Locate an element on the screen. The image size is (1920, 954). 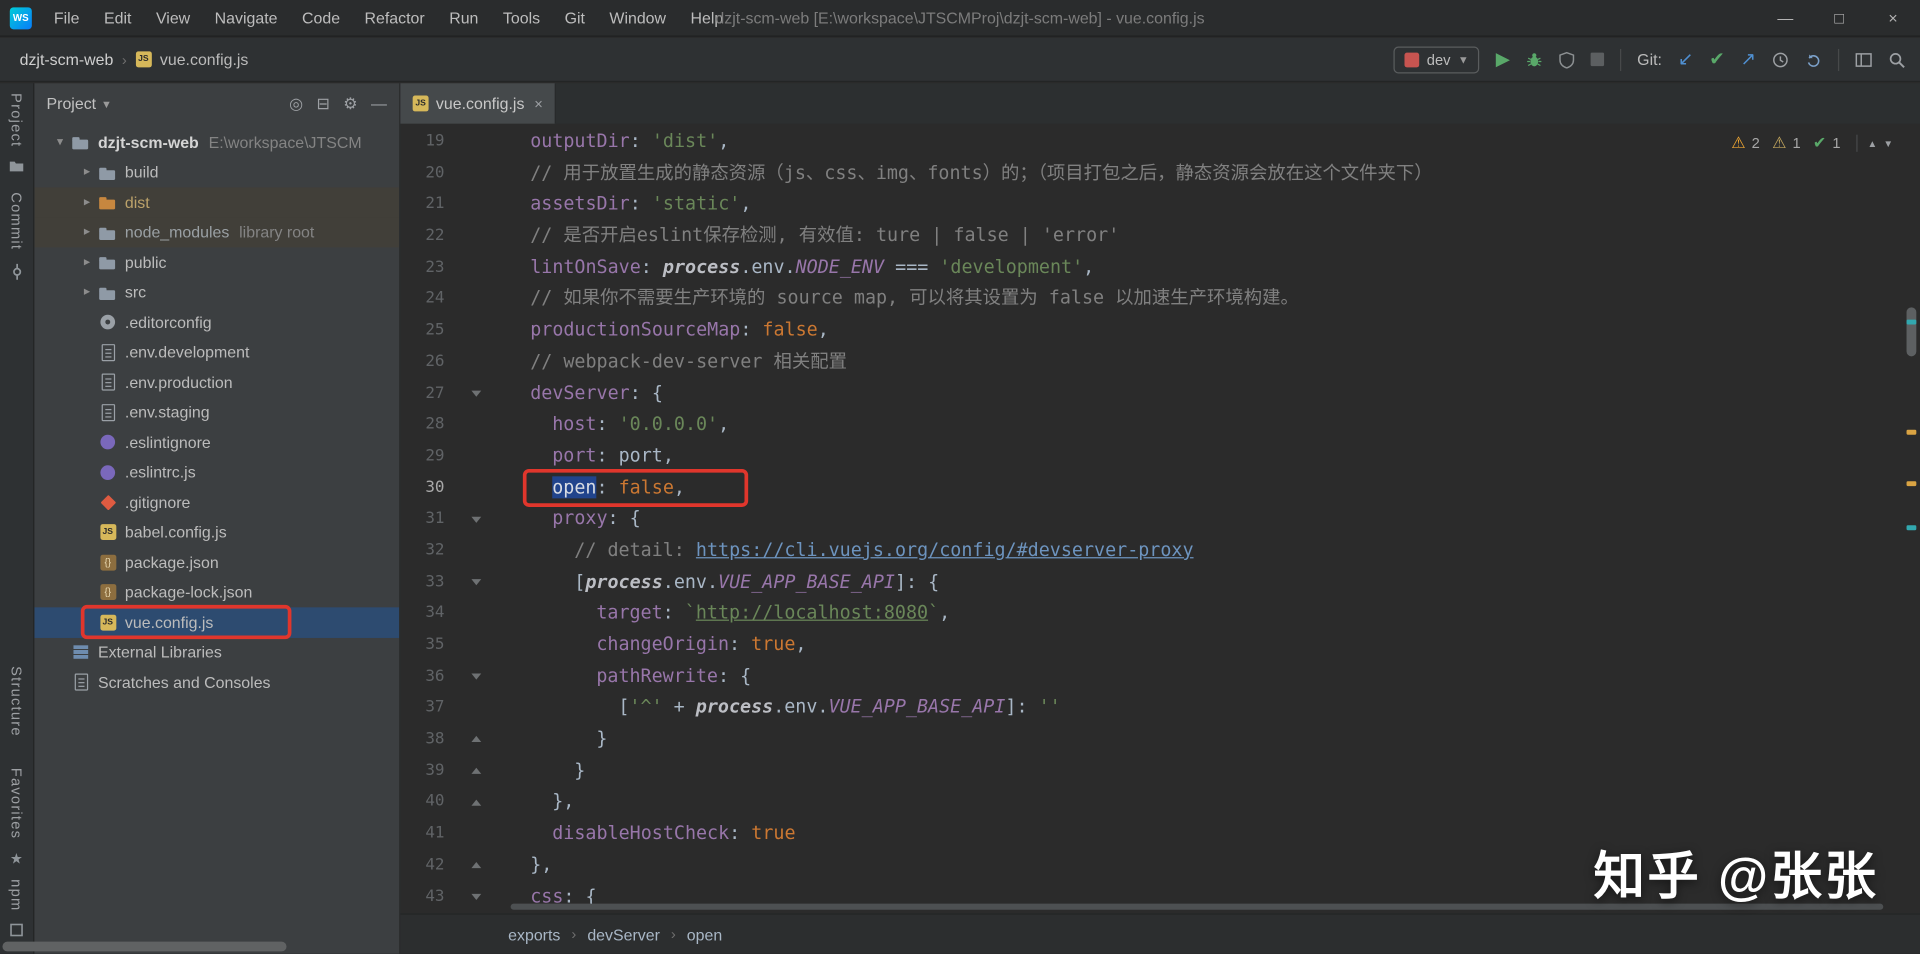
menu-item-edit: Edit is located at coordinates (118, 18).